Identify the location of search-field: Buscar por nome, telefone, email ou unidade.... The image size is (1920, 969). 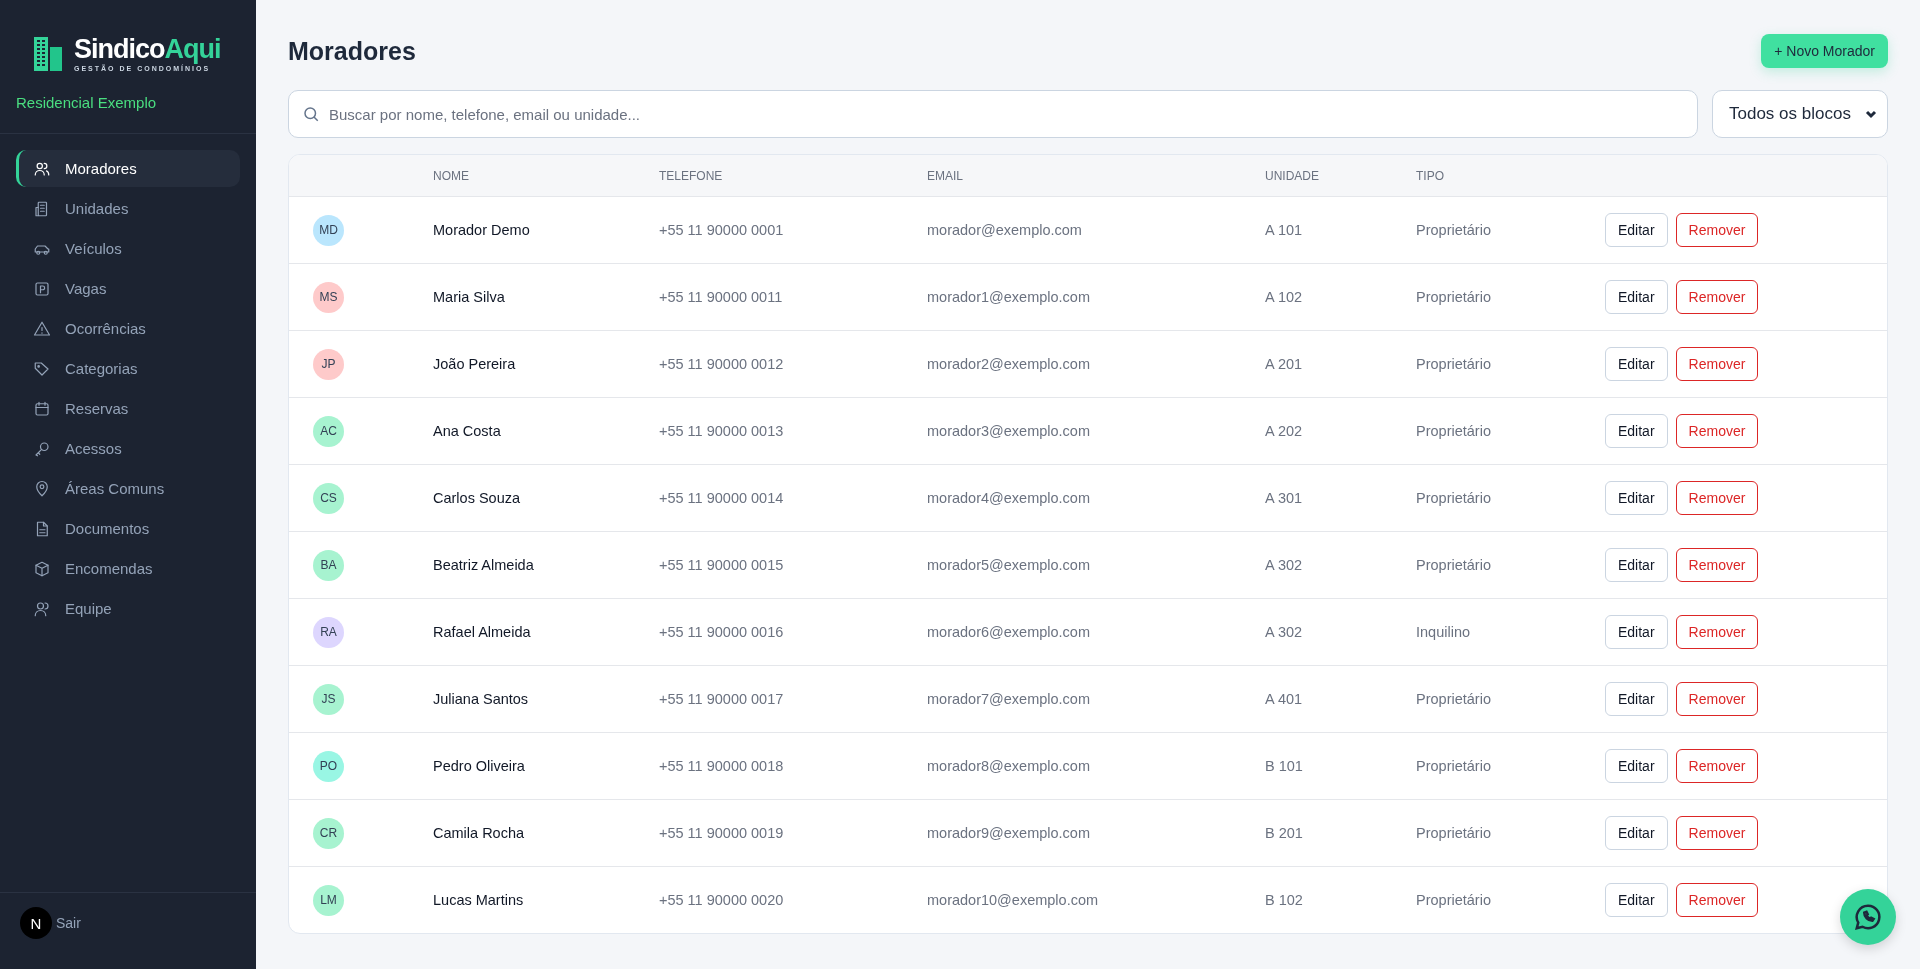
(993, 114).